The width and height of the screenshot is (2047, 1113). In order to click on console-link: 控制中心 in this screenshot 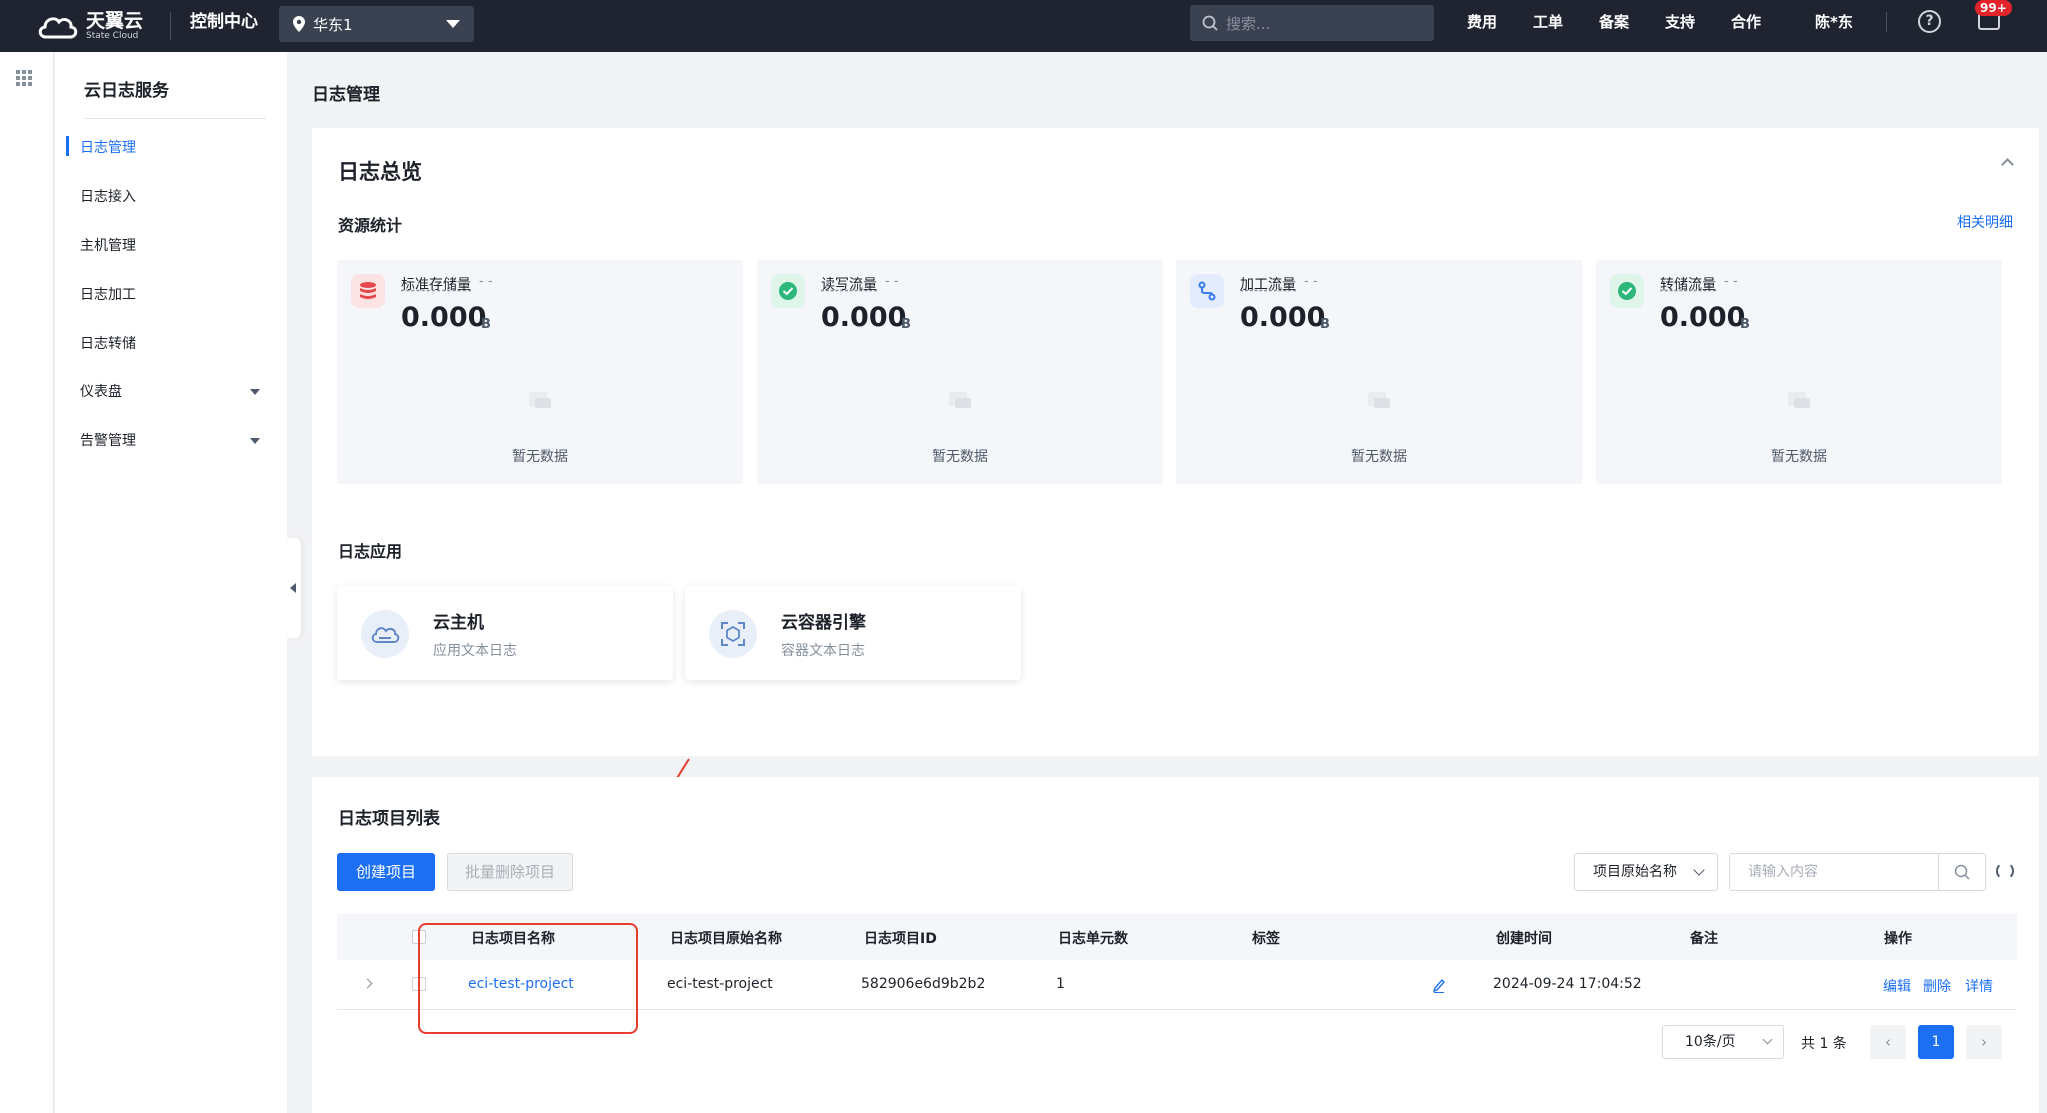, I will do `click(224, 22)`.